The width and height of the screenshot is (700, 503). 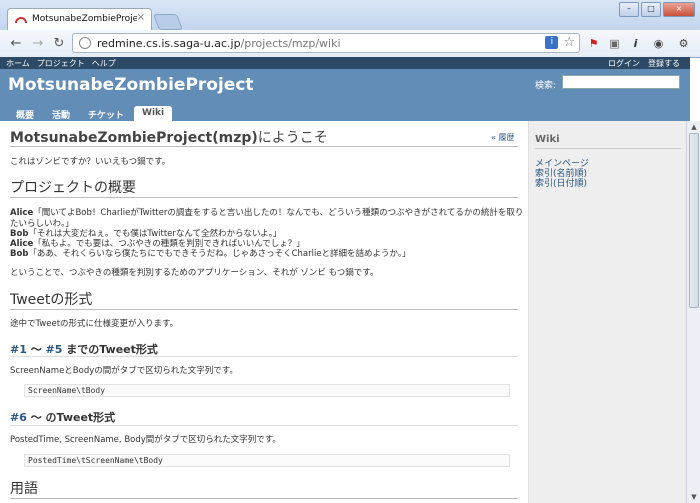 What do you see at coordinates (506, 137) in the screenshot?
I see `history-label: 履歴` at bounding box center [506, 137].